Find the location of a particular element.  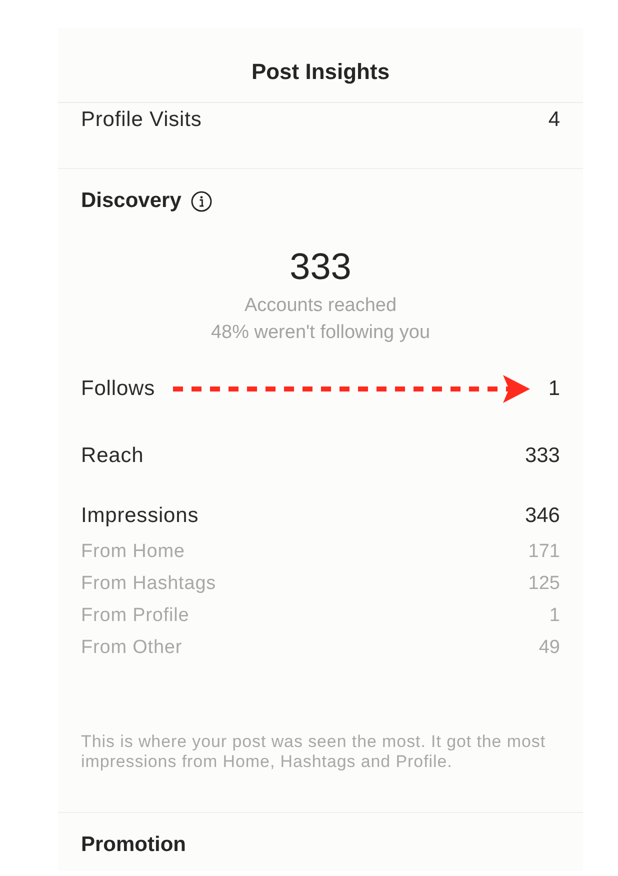

metric-value: 4 is located at coordinates (554, 120).